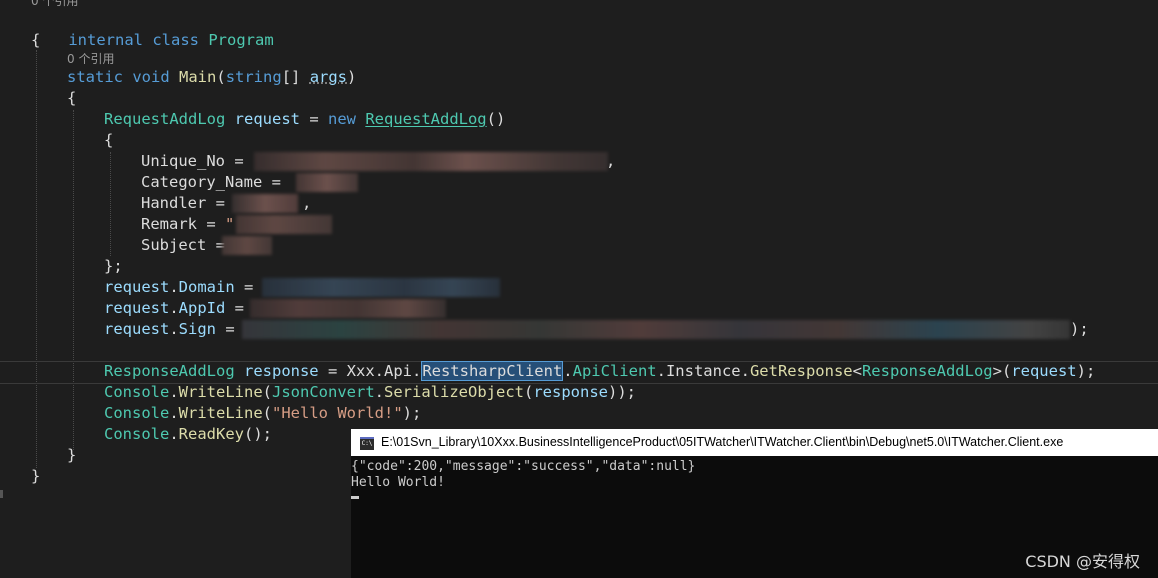 This screenshot has width=1158, height=578. I want to click on class-name: JsonConvert, so click(323, 392).